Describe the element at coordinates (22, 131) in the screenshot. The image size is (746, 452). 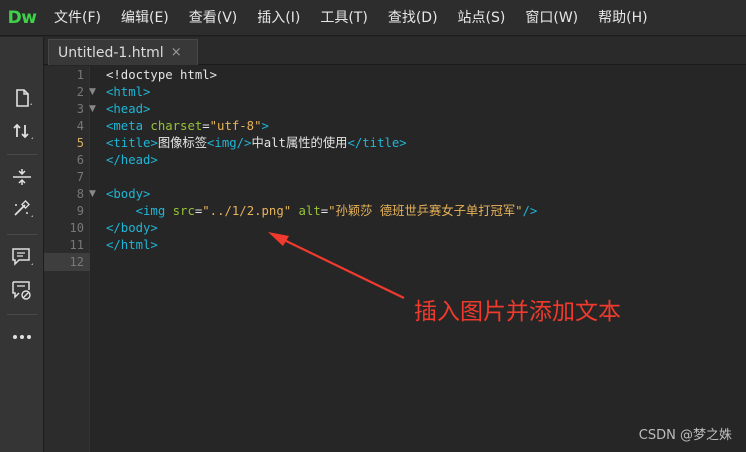
I see `sort-arrows-icon` at that location.